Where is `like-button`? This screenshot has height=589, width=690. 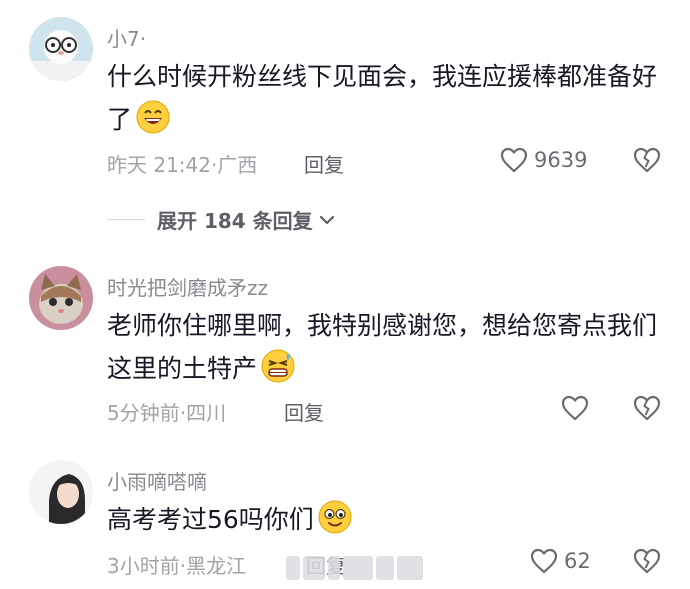
like-button is located at coordinates (575, 408).